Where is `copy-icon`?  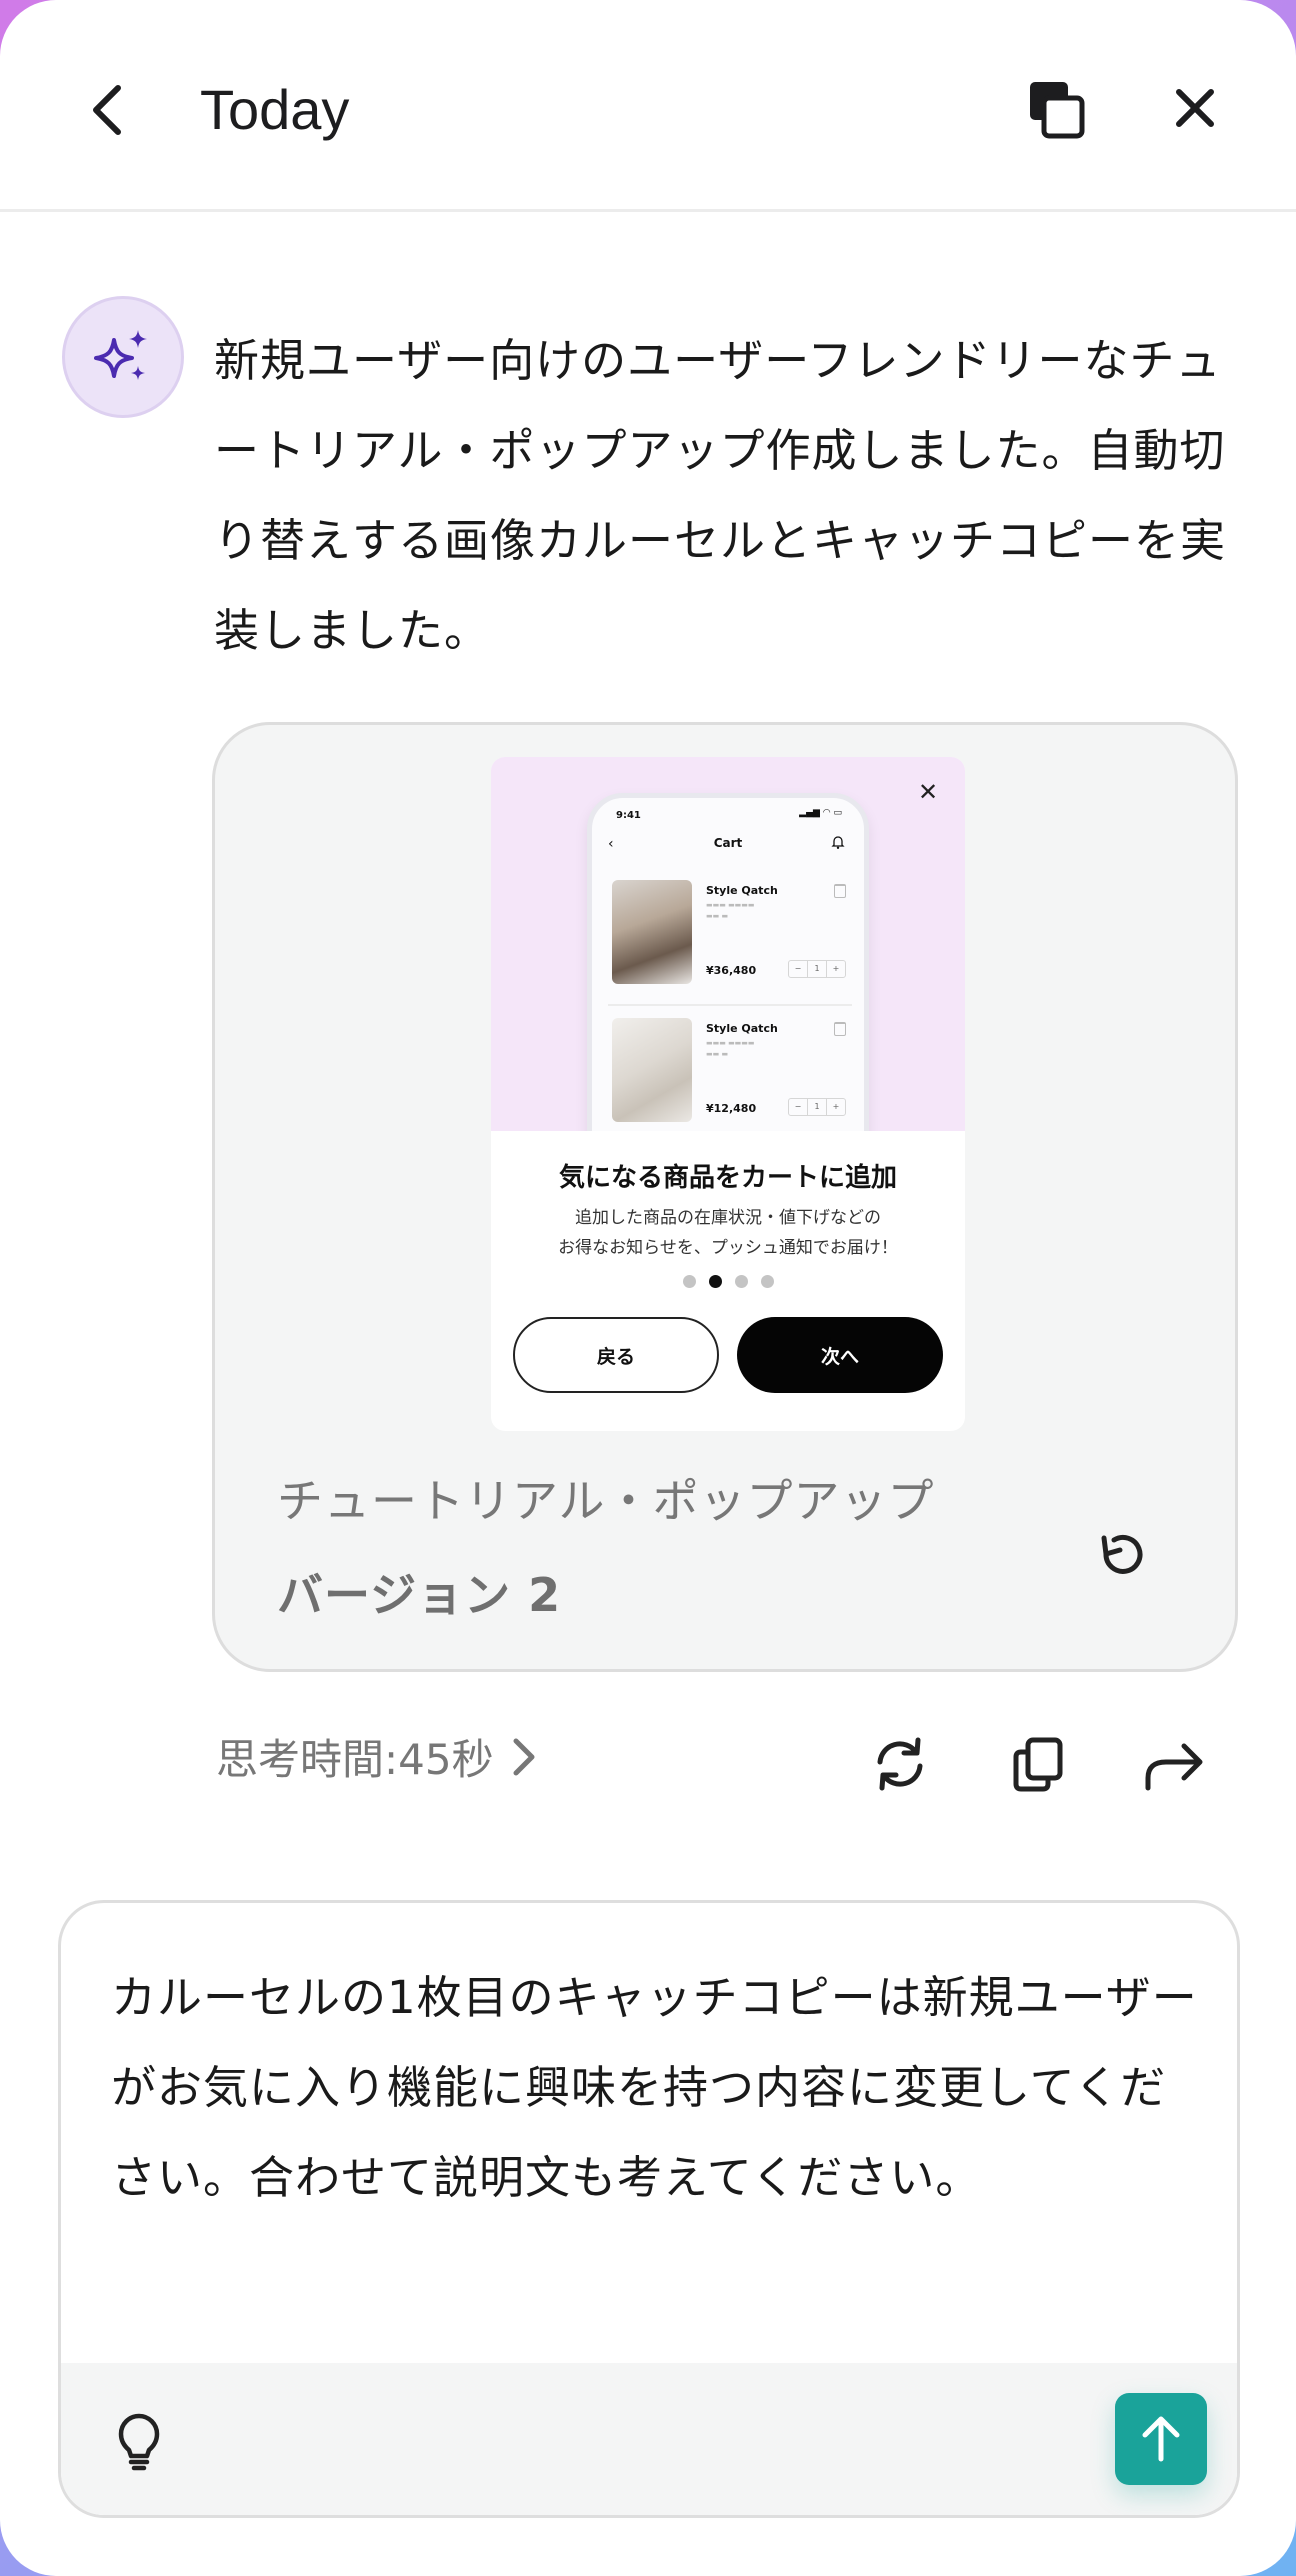 copy-icon is located at coordinates (1038, 1764).